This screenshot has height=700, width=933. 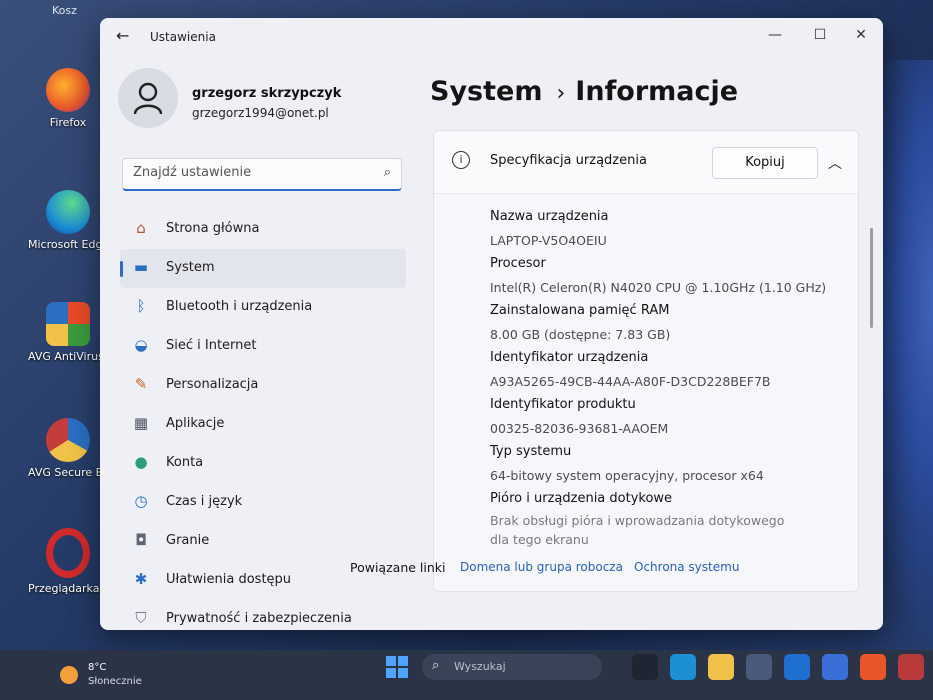 I want to click on taskbar-search-placeholder: Wyszukaj, so click(x=480, y=666).